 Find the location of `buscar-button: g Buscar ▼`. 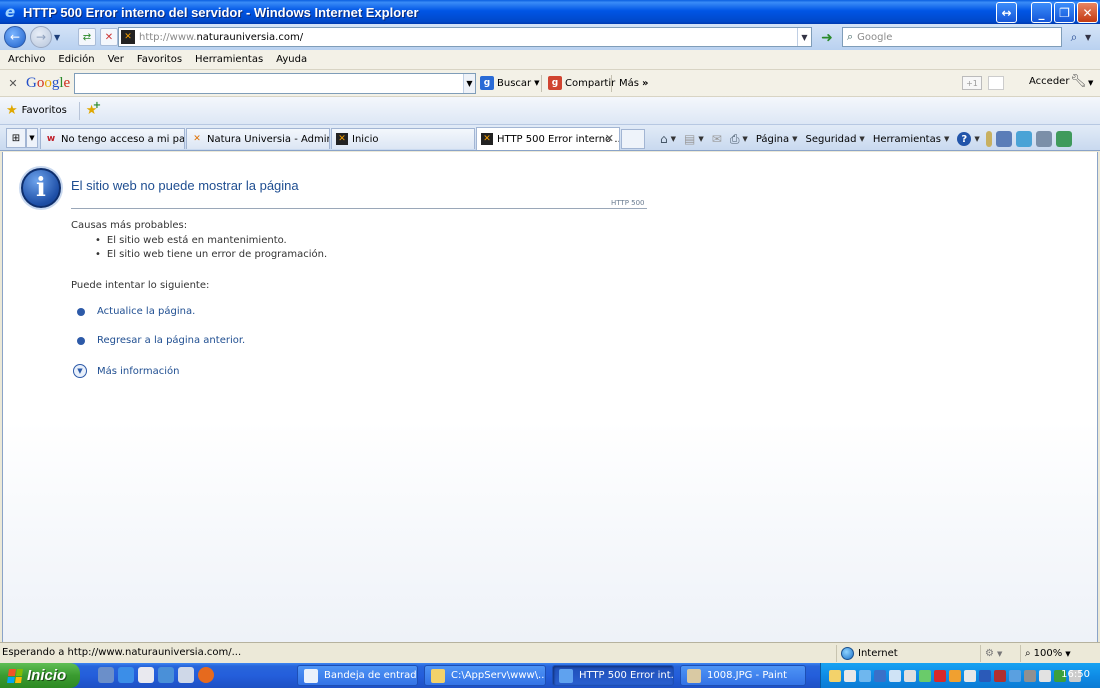

buscar-button: g Buscar ▼ is located at coordinates (510, 83).